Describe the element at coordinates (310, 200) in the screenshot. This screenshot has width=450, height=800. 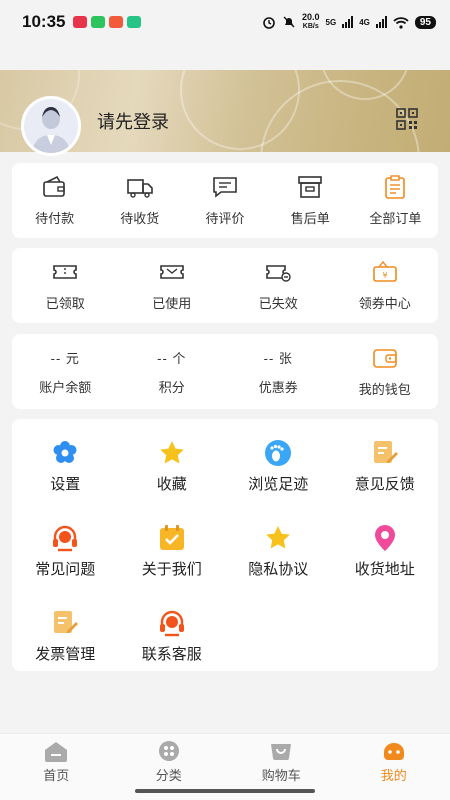
I see `order-after-sales: 售后单` at that location.